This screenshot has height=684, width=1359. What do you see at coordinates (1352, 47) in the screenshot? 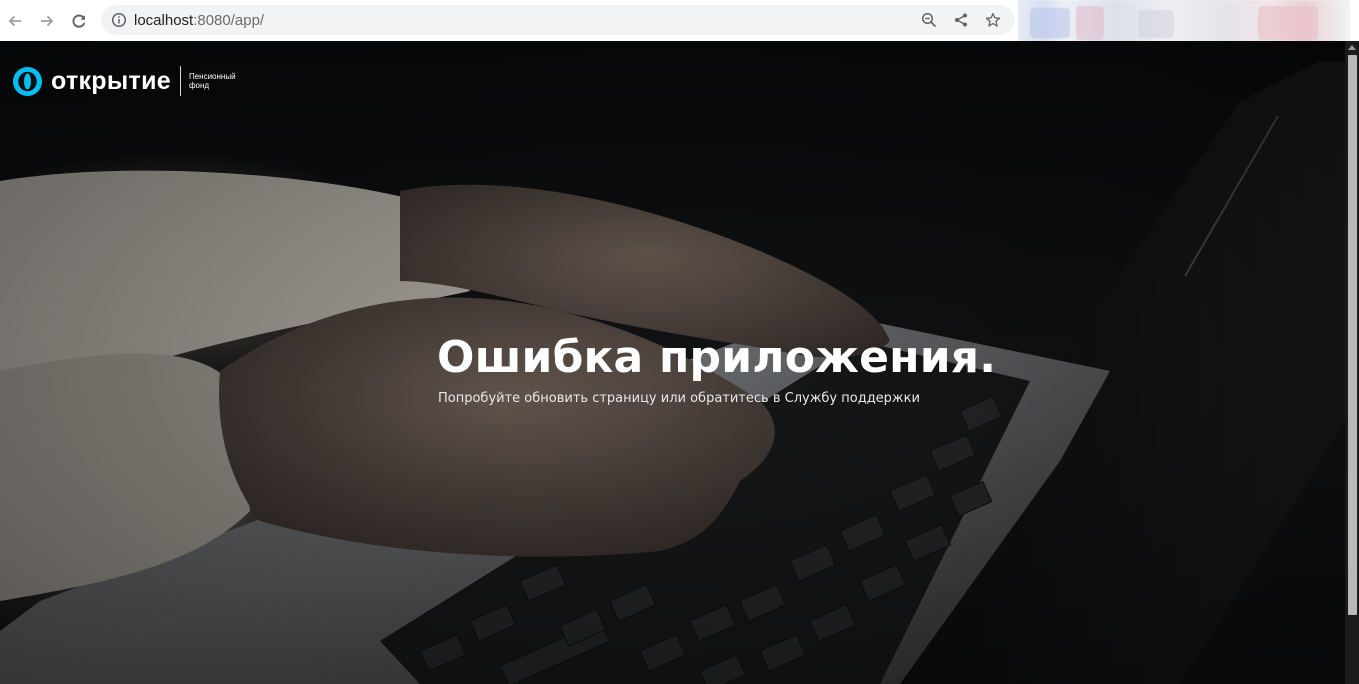
I see `scroll-up-arrow-icon` at bounding box center [1352, 47].